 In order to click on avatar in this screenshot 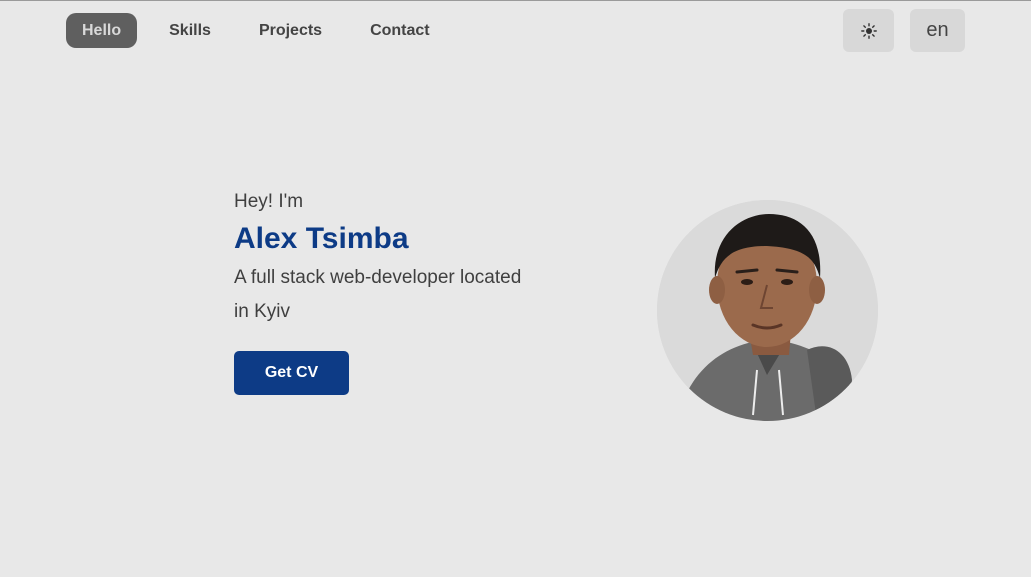, I will do `click(767, 310)`.